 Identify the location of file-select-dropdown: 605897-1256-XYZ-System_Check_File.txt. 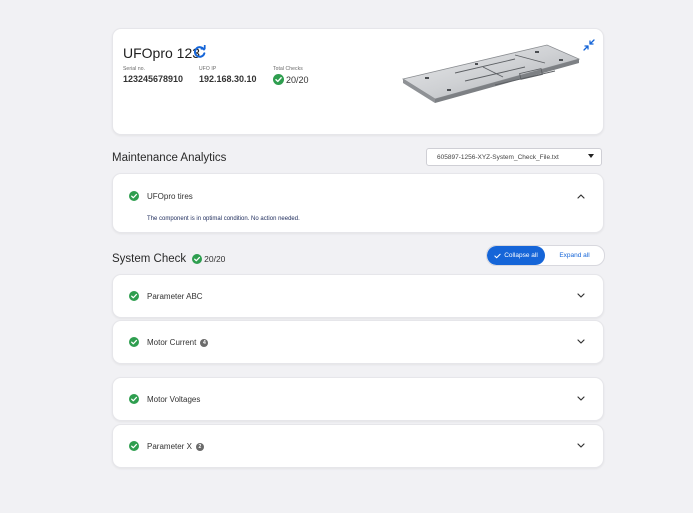
(514, 157).